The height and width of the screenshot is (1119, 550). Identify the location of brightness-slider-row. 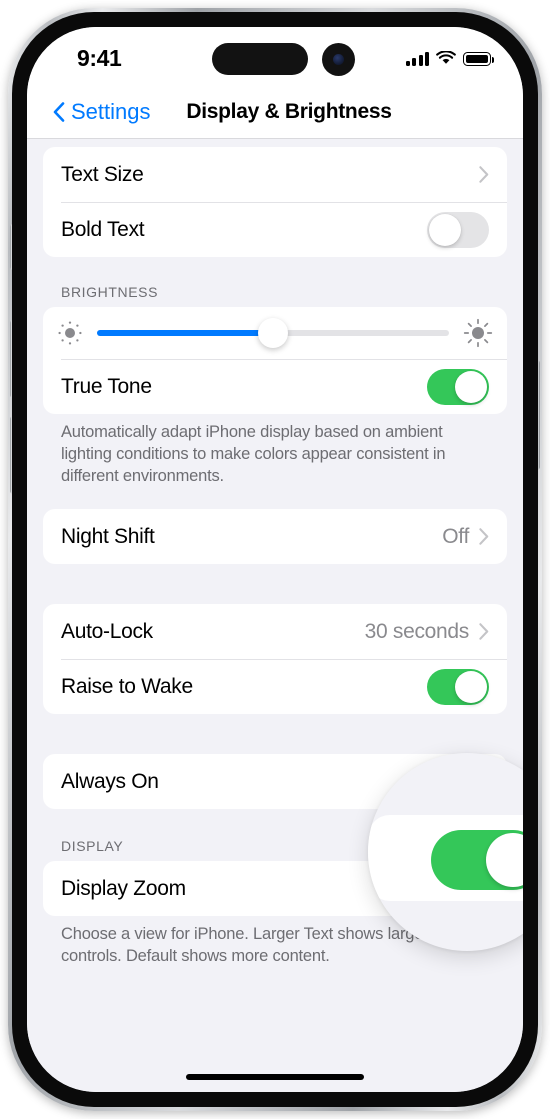
(275, 333).